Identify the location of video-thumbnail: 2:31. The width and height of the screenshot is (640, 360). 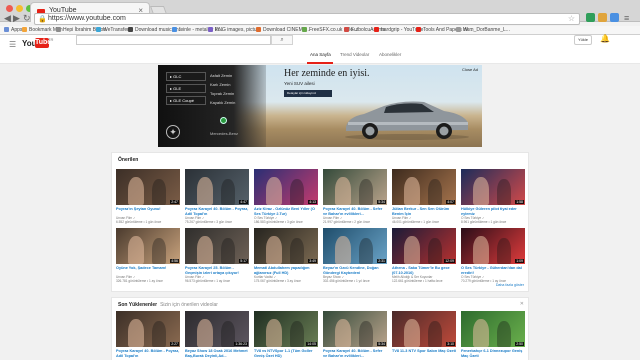
(355, 246).